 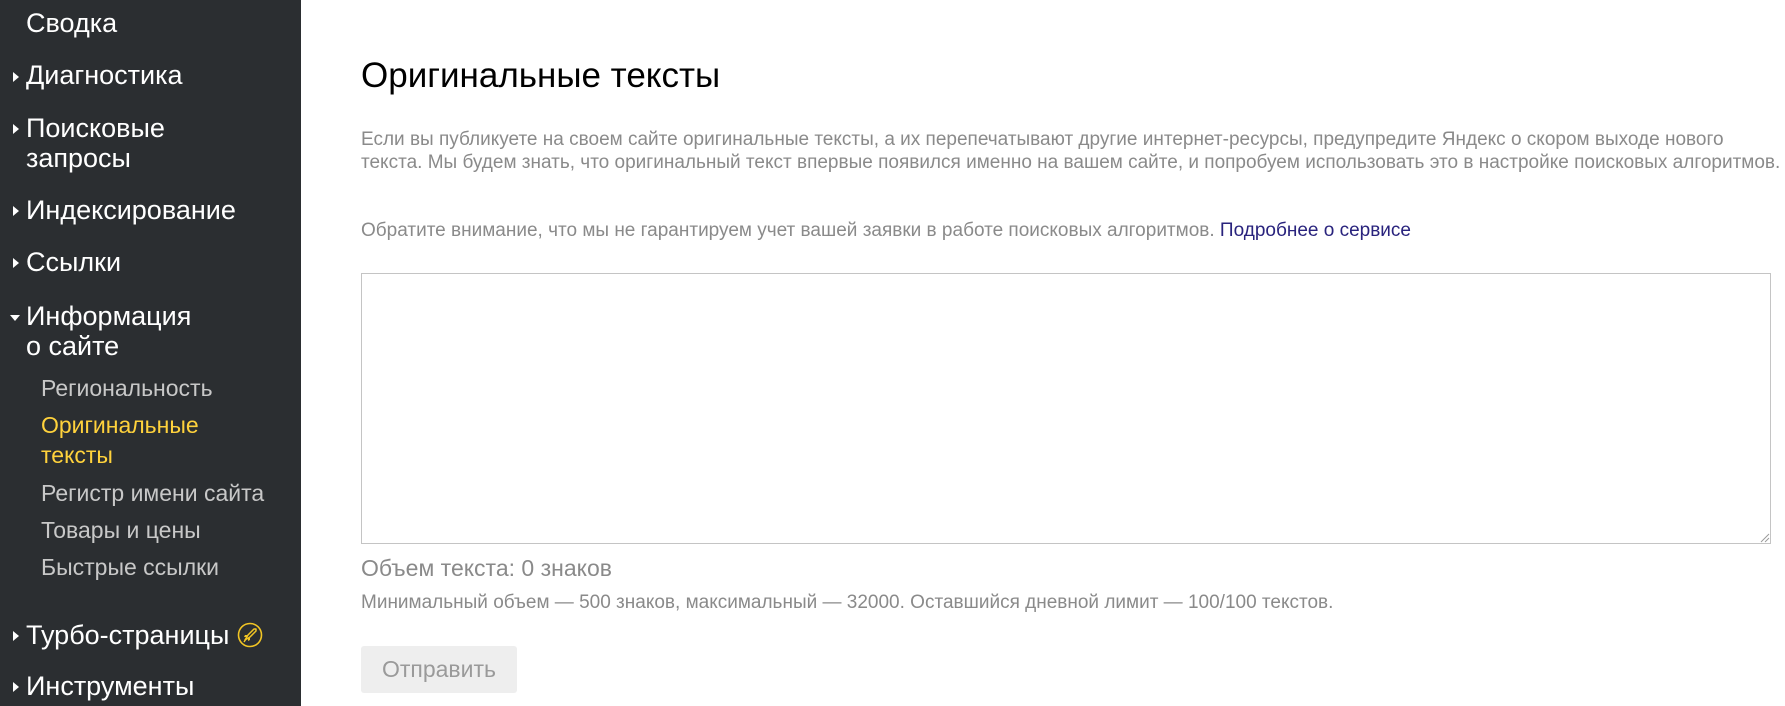 What do you see at coordinates (166, 493) in the screenshot?
I see `sidebar-subitem-site-name-case: Регистр имени сайта` at bounding box center [166, 493].